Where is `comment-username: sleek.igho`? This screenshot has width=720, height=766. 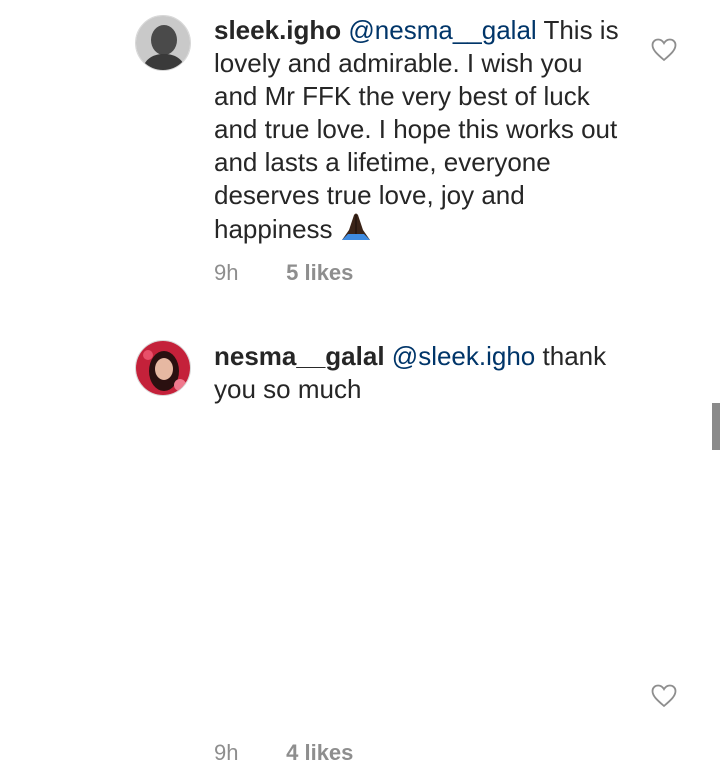
comment-username: sleek.igho is located at coordinates (277, 30).